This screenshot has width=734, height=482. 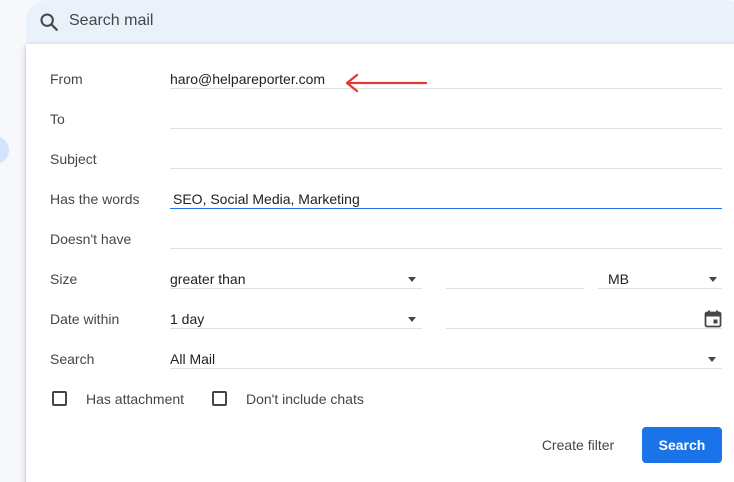 I want to click on subject-label: Subject, so click(x=73, y=159).